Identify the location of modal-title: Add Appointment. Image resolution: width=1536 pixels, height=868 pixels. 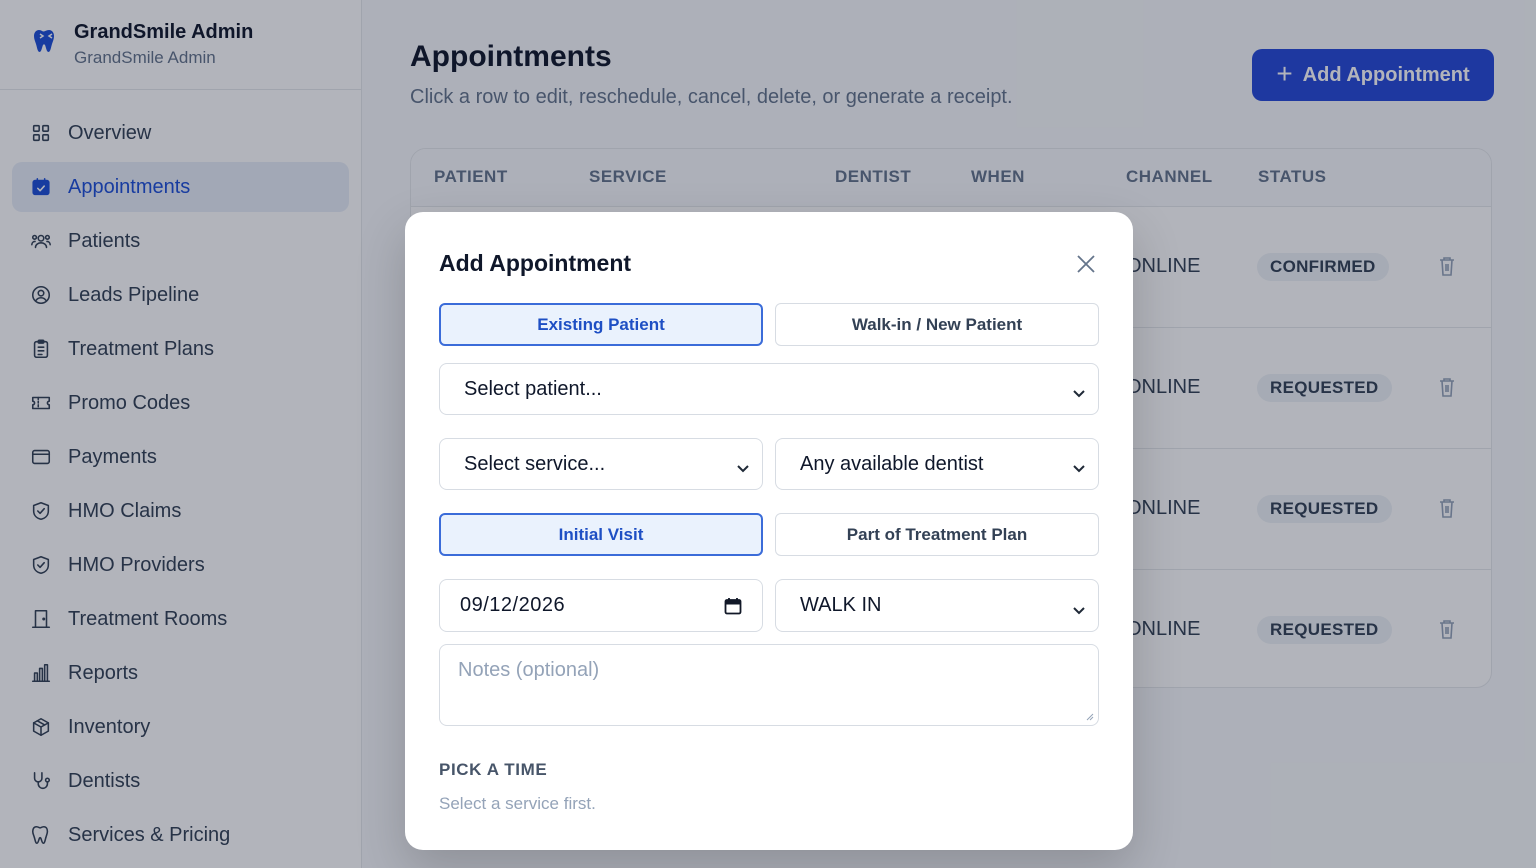
(535, 263).